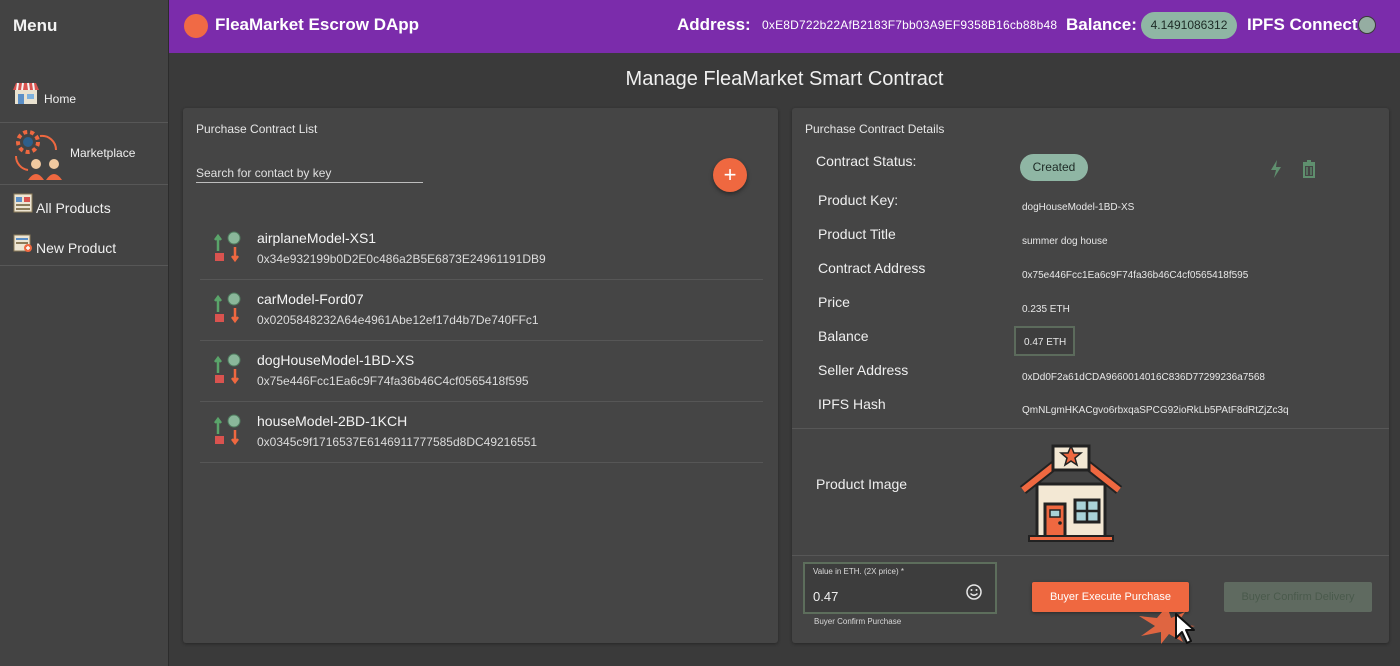 The width and height of the screenshot is (1400, 666). What do you see at coordinates (38, 155) in the screenshot?
I see `marketplace-gear-people-icon` at bounding box center [38, 155].